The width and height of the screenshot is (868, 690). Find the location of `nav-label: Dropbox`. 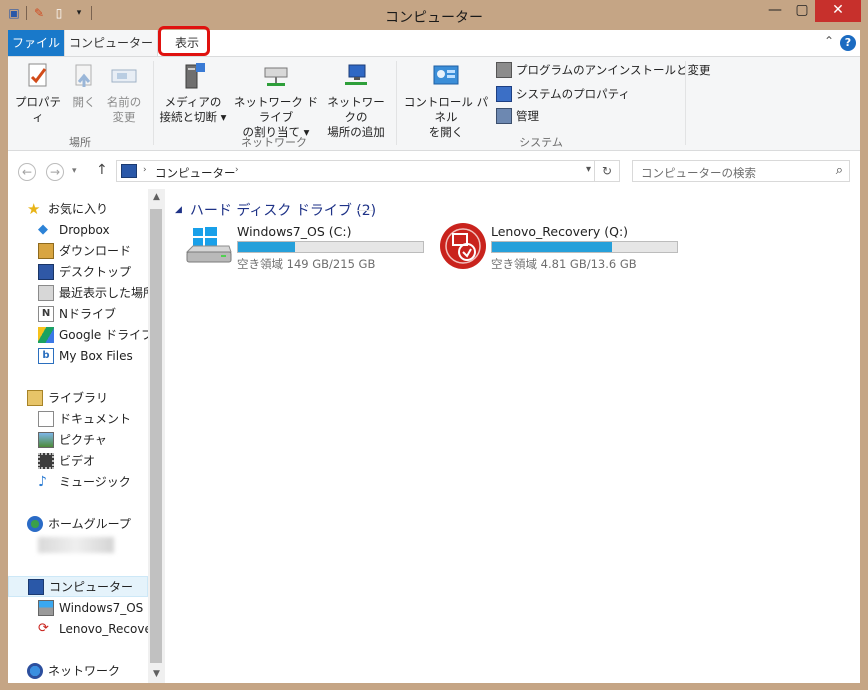

nav-label: Dropbox is located at coordinates (84, 229).